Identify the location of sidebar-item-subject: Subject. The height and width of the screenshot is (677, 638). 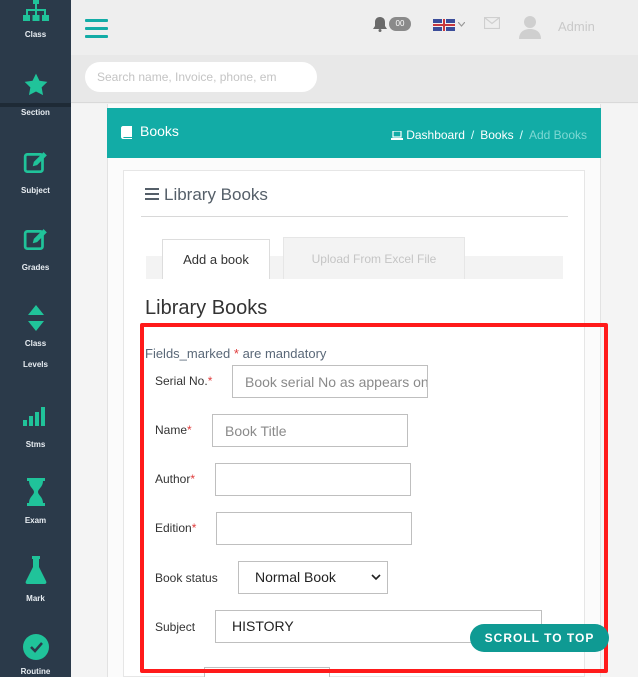
(35, 185).